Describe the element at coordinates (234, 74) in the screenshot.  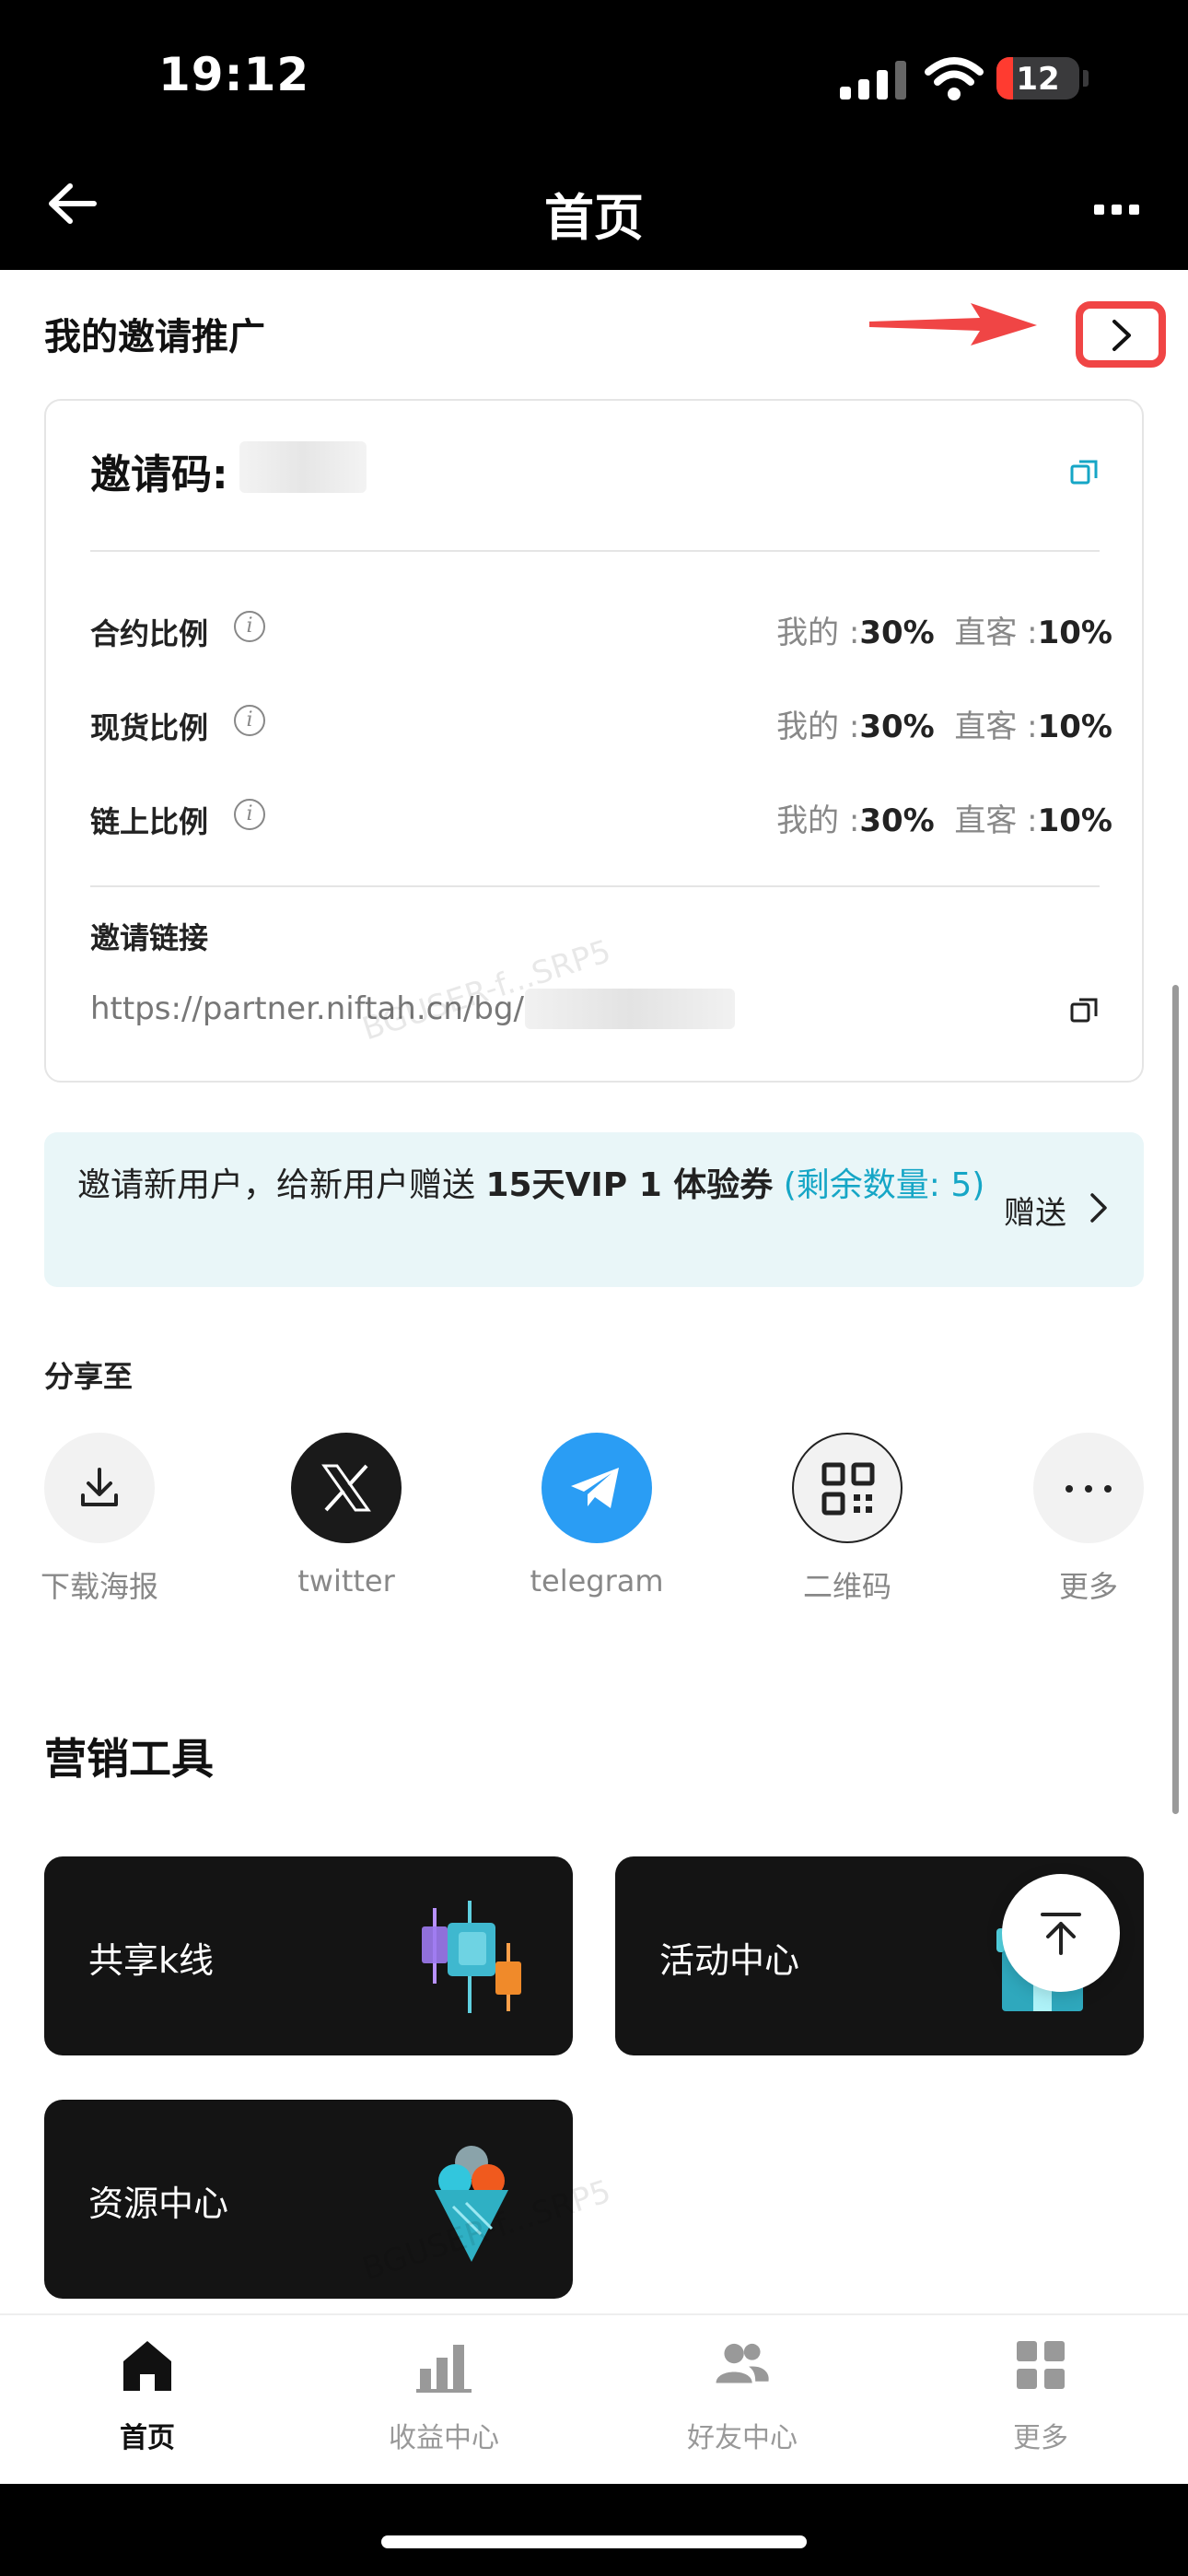
I see `status-time: 19:12` at that location.